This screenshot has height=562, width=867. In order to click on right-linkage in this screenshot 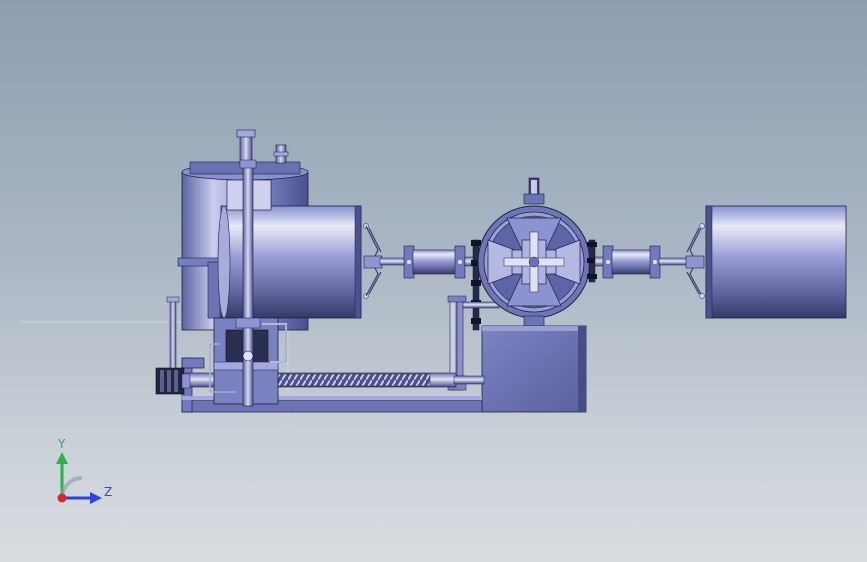, I will do `click(695, 261)`.